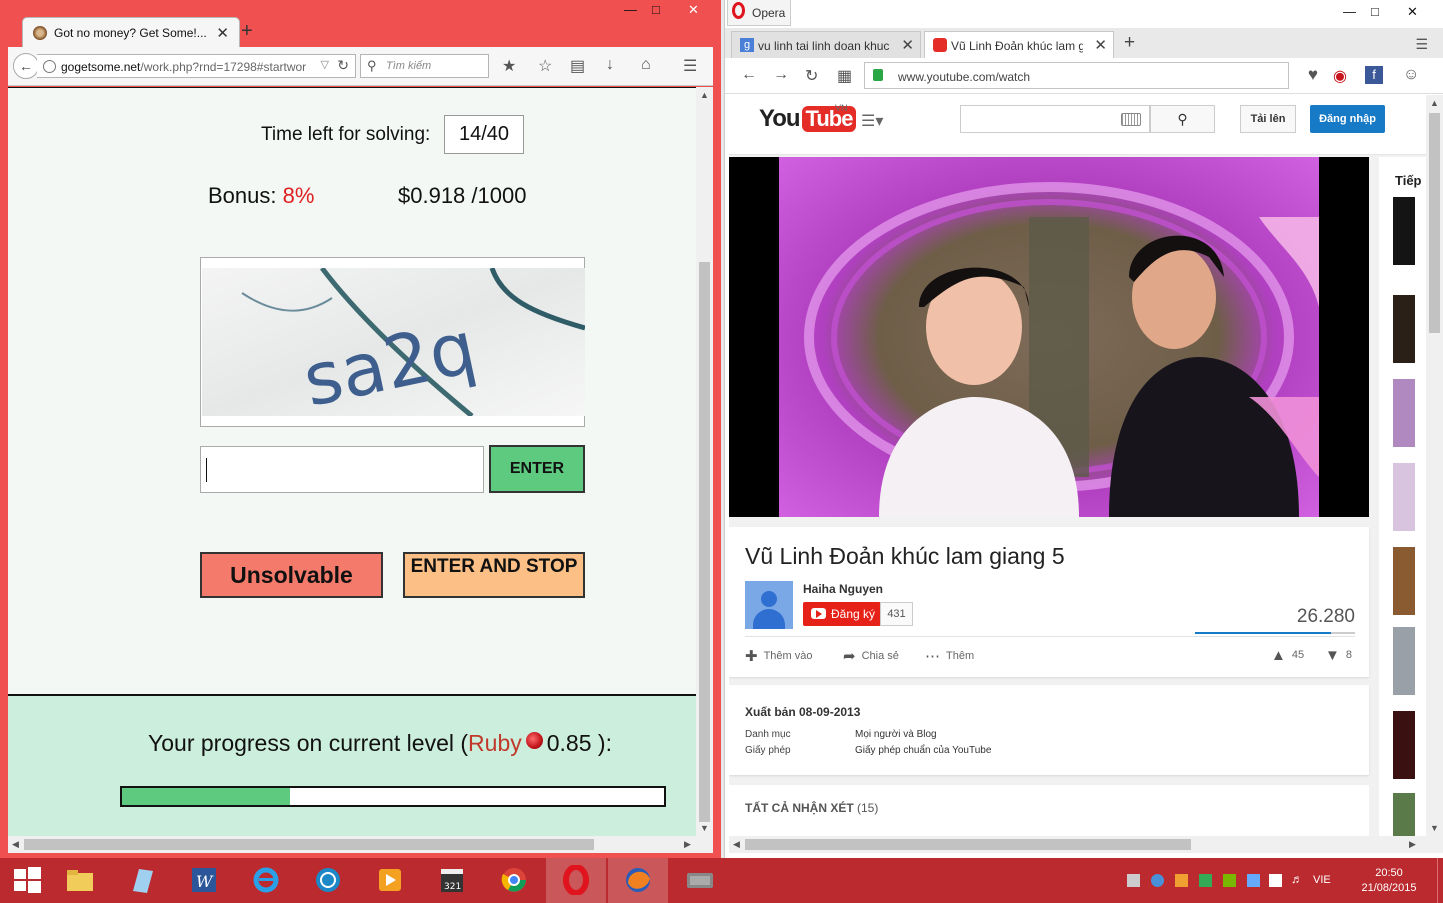  I want to click on url-bar: www.youtube.com/watch ♥, so click(1091, 75).